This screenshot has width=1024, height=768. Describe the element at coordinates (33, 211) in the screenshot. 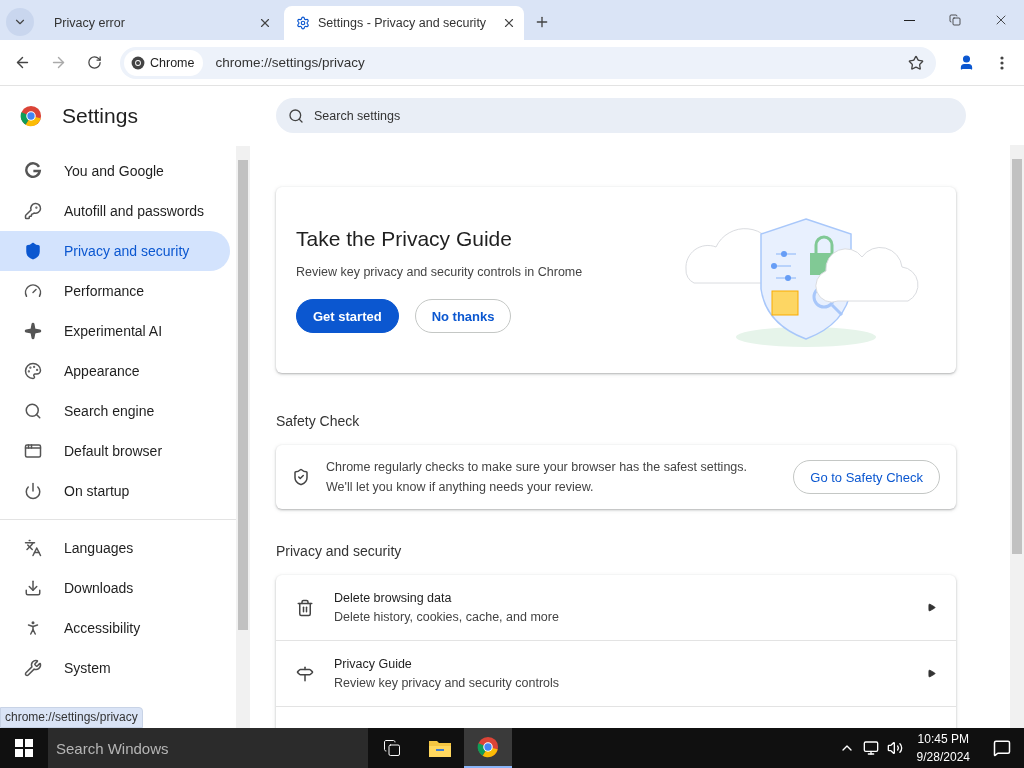

I see `key-icon` at that location.